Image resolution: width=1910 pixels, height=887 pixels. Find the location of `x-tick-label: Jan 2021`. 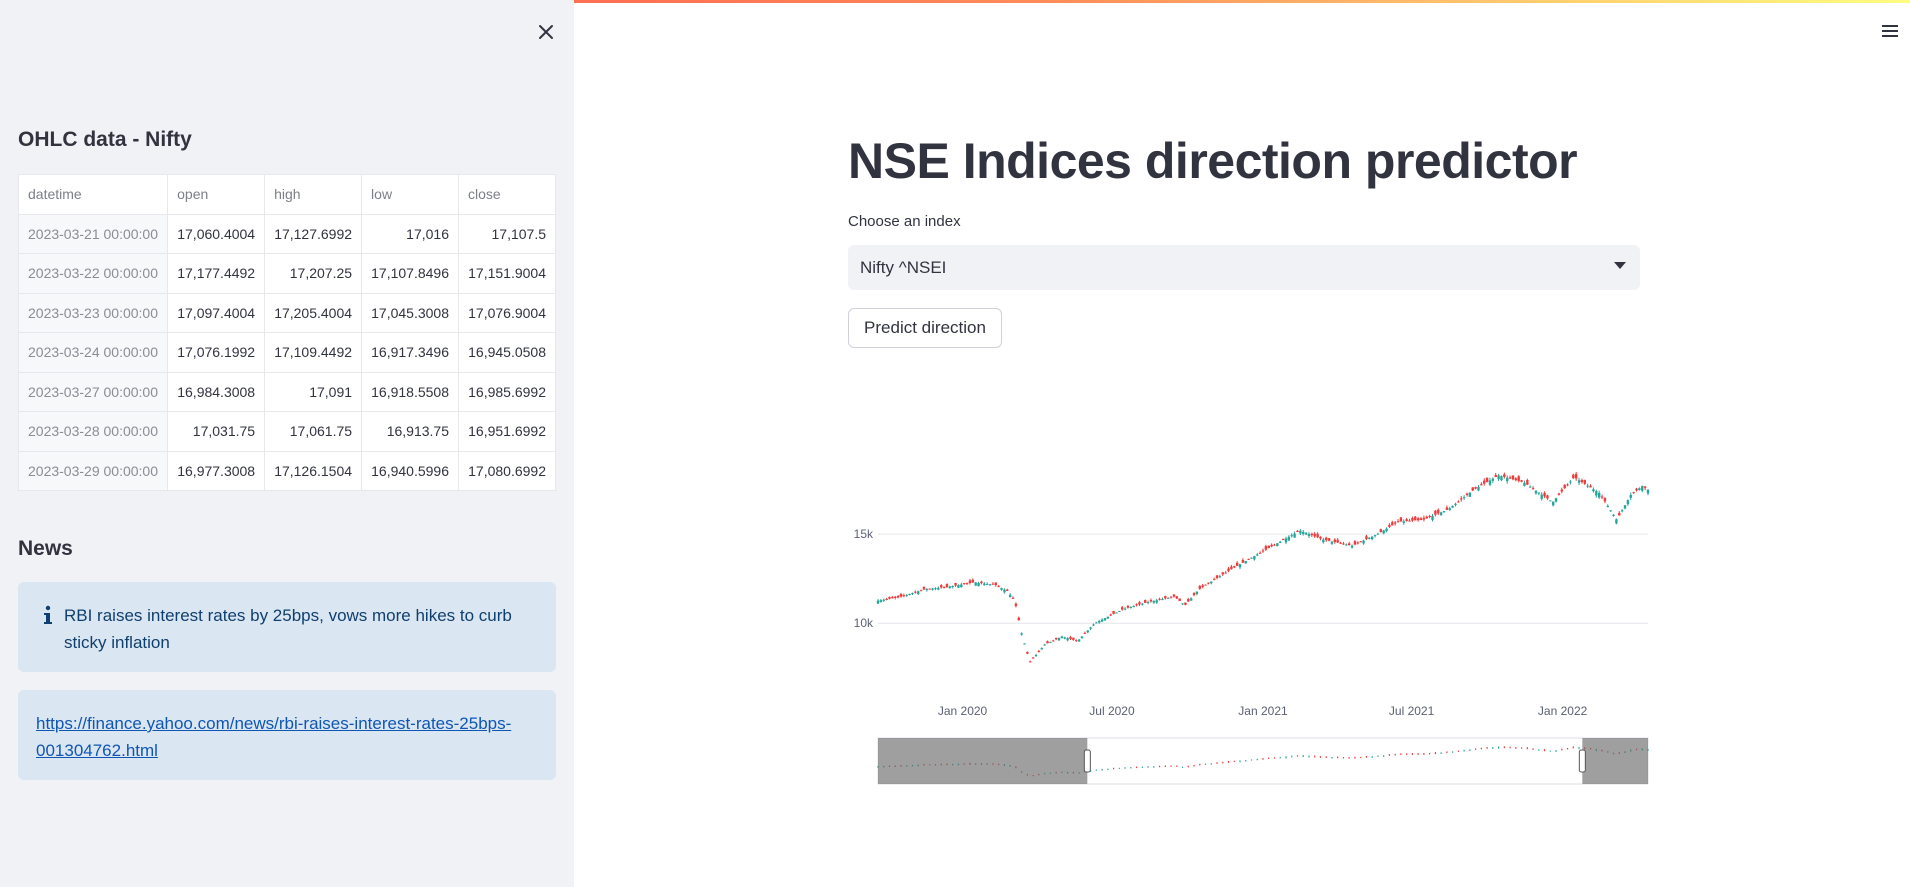

x-tick-label: Jan 2021 is located at coordinates (1263, 711).